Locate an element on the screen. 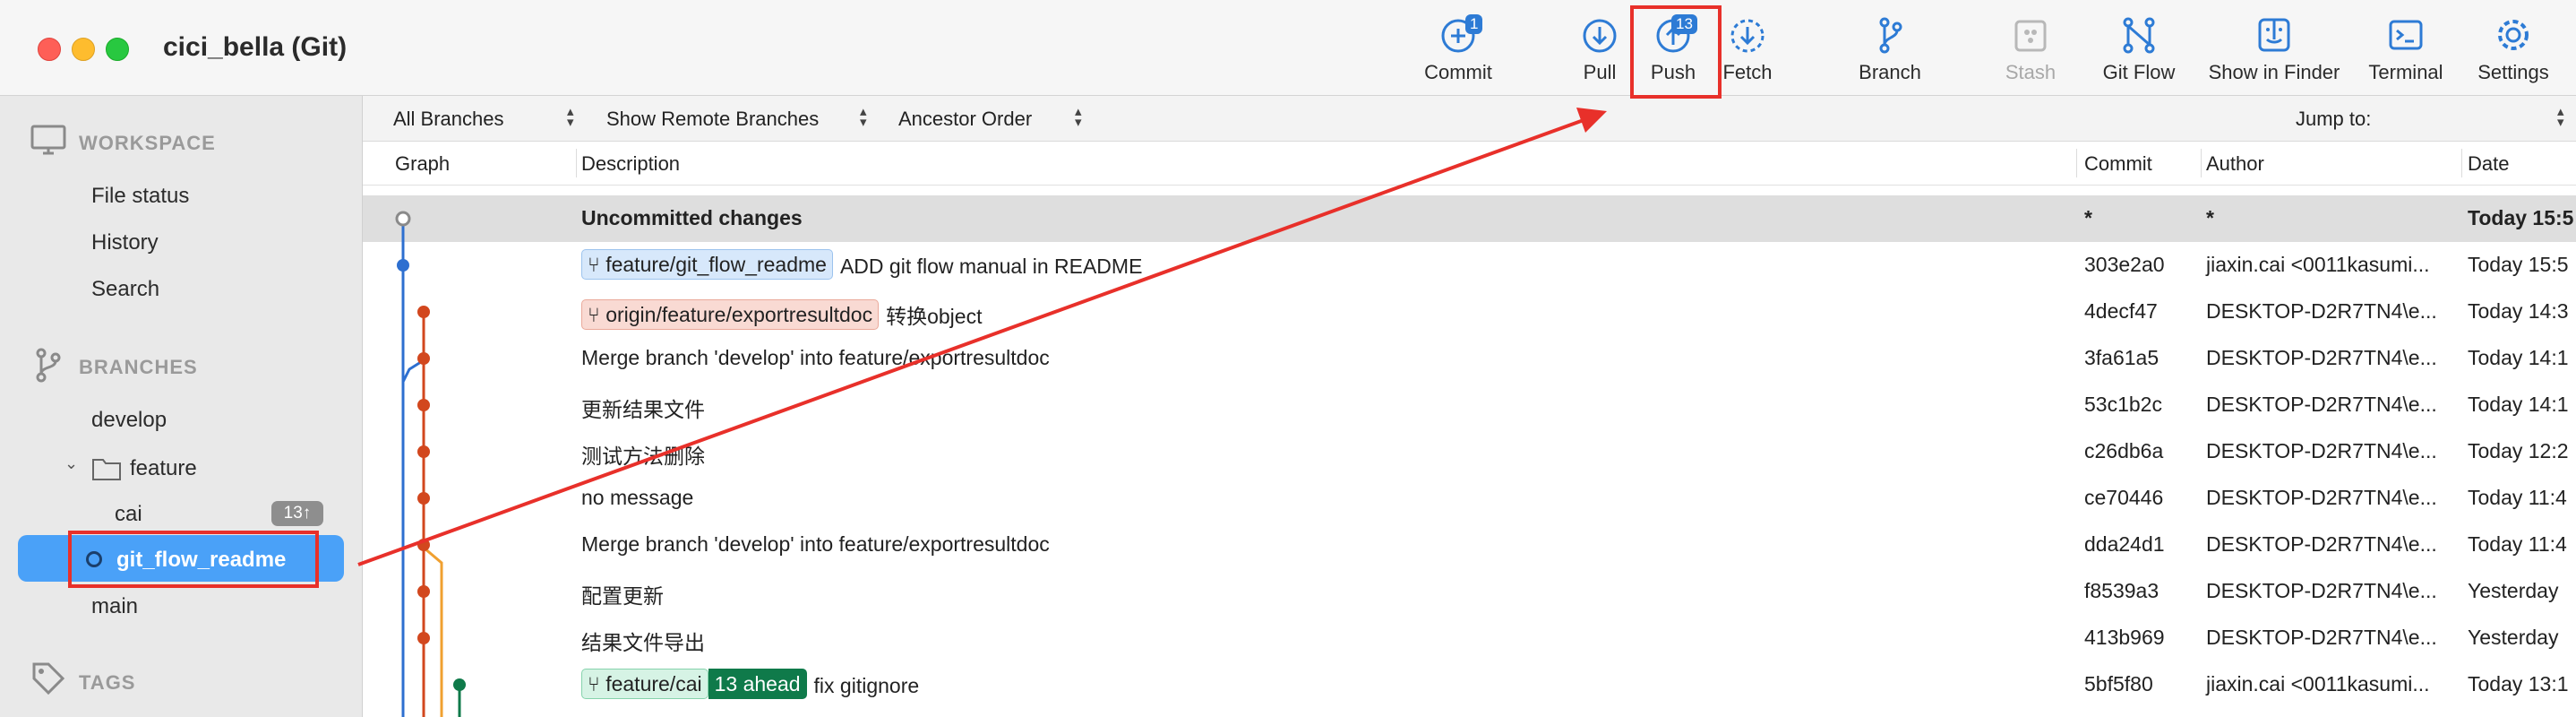 The image size is (2576, 717). description-cell: ⑂ feature/cai 13 ahead fix gitignore is located at coordinates (750, 686).